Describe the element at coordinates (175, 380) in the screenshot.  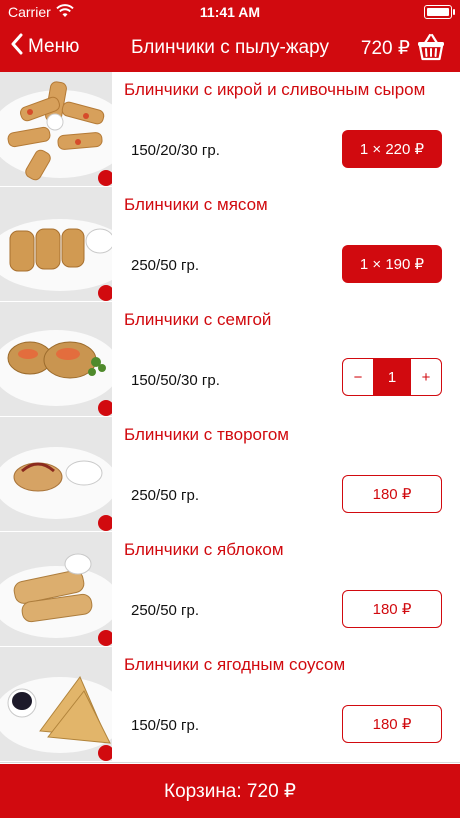
I see `product-weight: 150/50/30 гр.` at that location.